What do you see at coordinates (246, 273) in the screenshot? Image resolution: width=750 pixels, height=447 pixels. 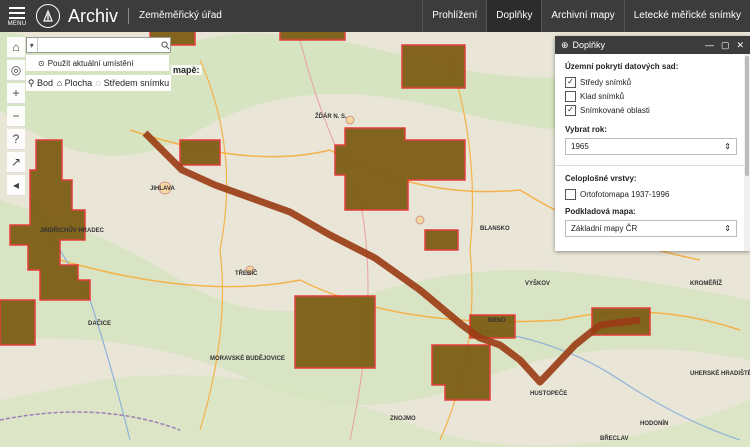 I see `svg-text: TŘEBÍČ` at bounding box center [246, 273].